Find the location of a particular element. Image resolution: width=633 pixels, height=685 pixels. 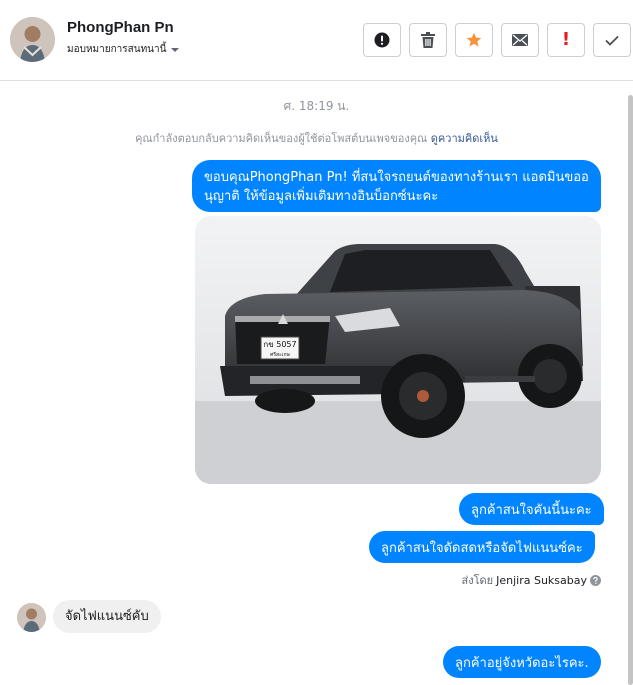

delete-button is located at coordinates (428, 40).